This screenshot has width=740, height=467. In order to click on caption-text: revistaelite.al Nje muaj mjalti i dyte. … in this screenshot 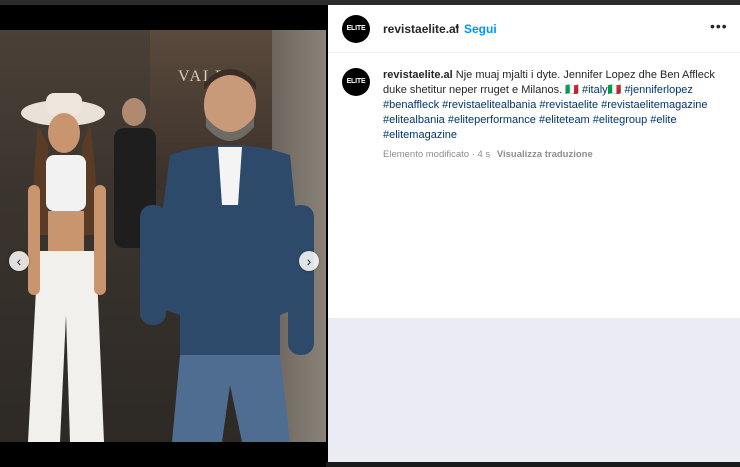, I will do `click(555, 105)`.